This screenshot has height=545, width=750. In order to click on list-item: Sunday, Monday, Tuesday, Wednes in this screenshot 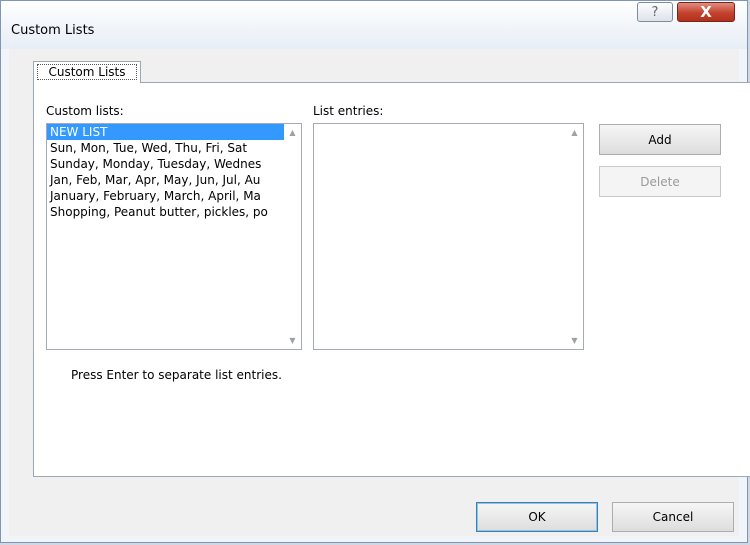, I will do `click(174, 164)`.